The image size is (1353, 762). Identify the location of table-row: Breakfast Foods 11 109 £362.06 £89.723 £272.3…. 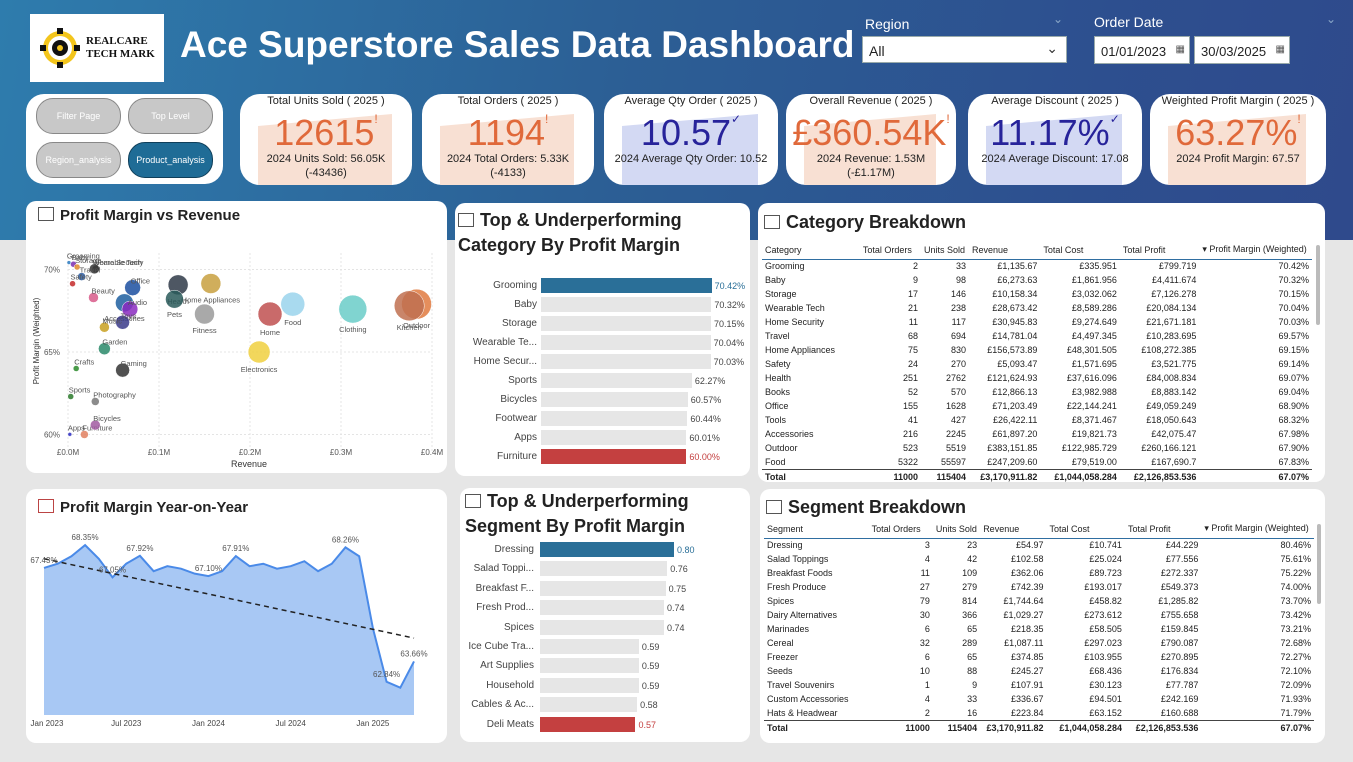
(1039, 573).